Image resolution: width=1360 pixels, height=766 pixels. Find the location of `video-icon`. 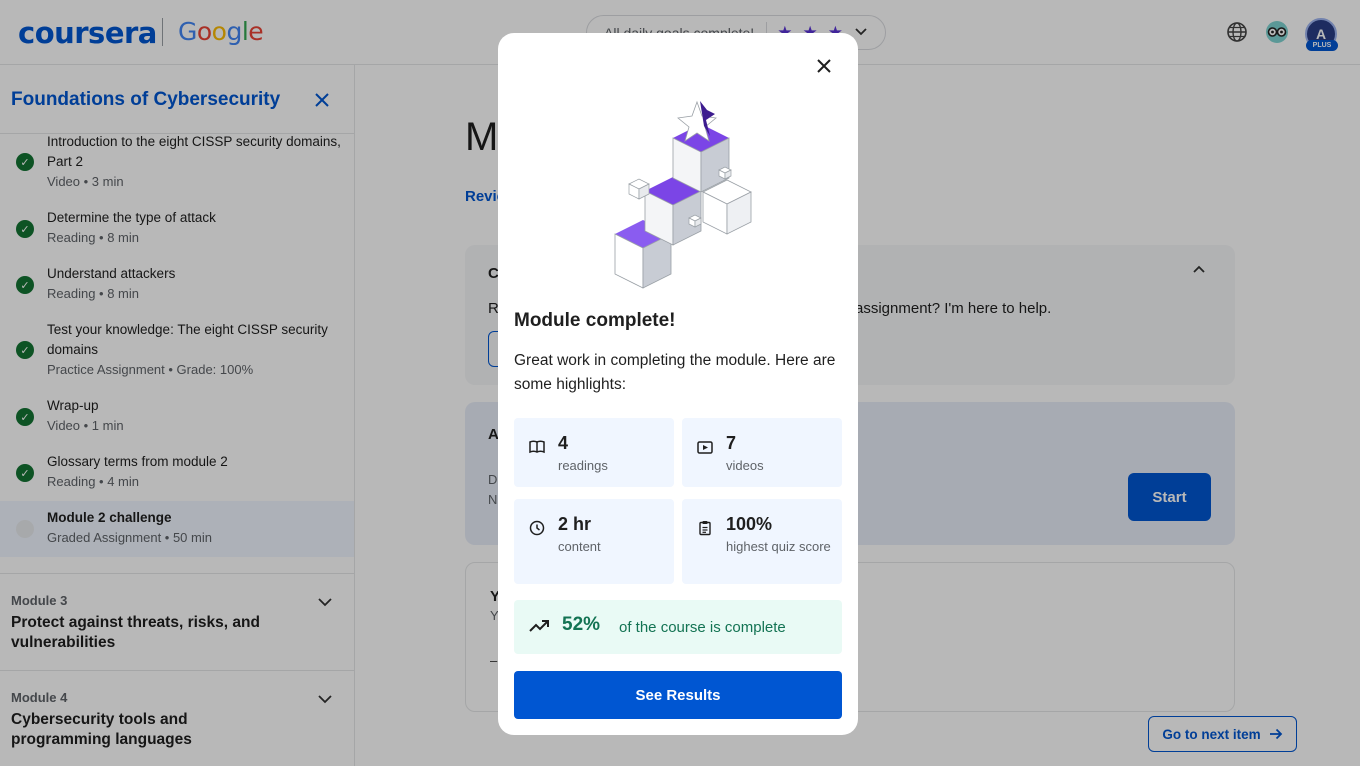

video-icon is located at coordinates (705, 447).